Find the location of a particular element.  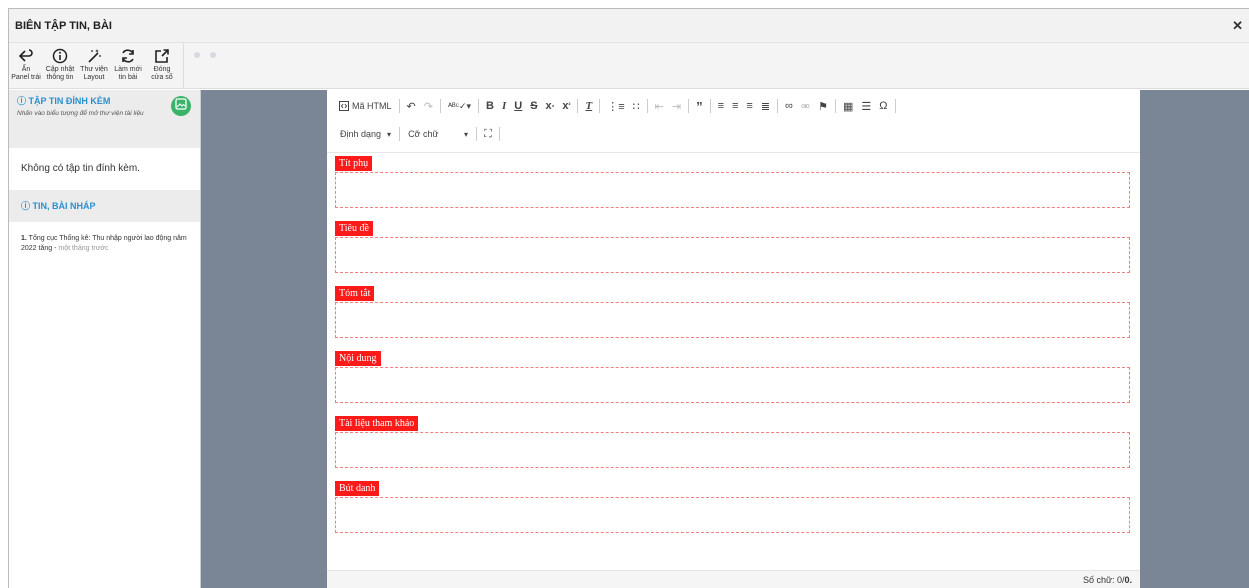

unlink-icon: ⚮ is located at coordinates (805, 106).